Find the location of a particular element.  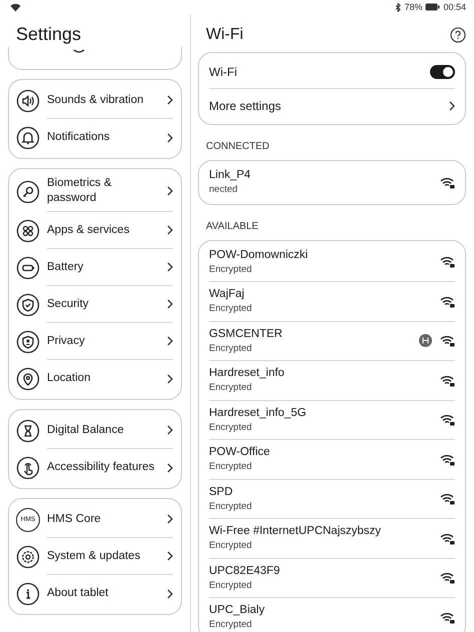

settings-item: System & updates is located at coordinates (95, 556).